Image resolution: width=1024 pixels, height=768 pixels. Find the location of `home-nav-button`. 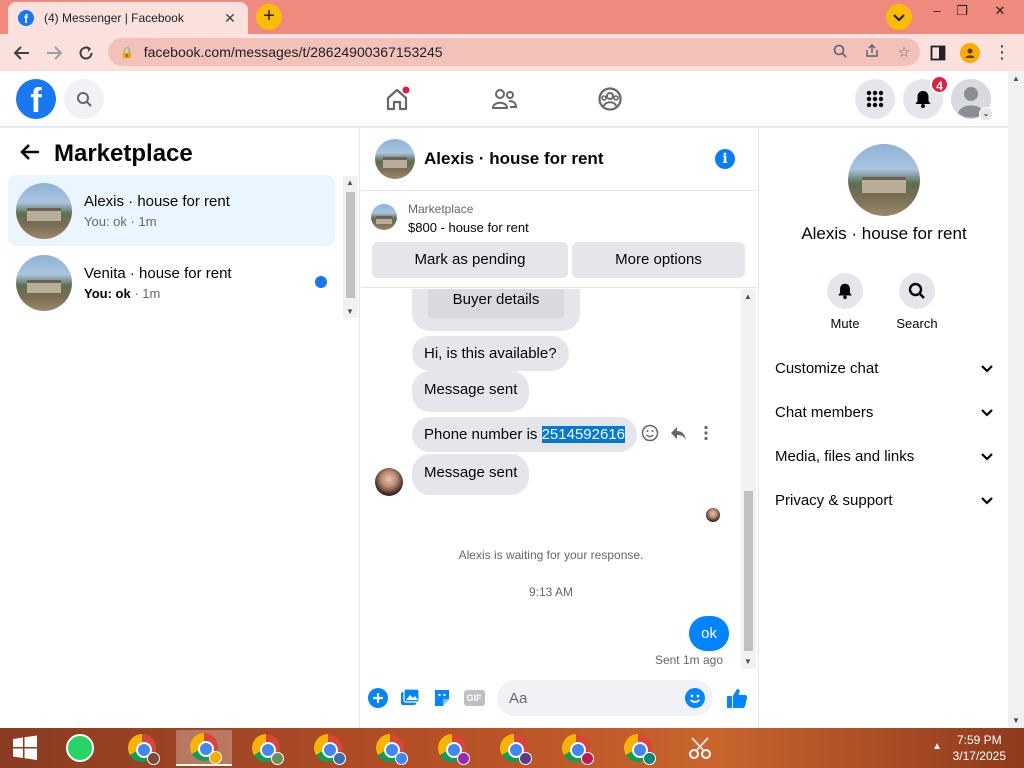

home-nav-button is located at coordinates (397, 99).